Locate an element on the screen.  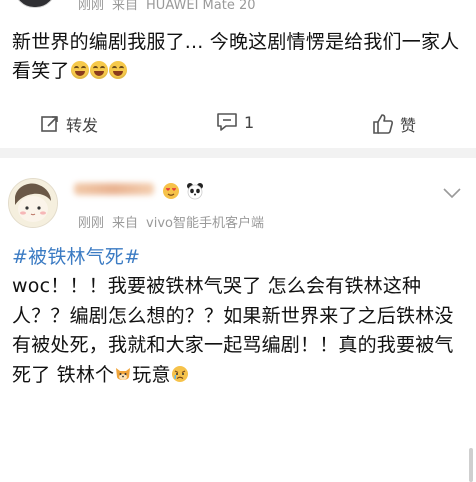
thumbs-up-icon is located at coordinates (383, 124).